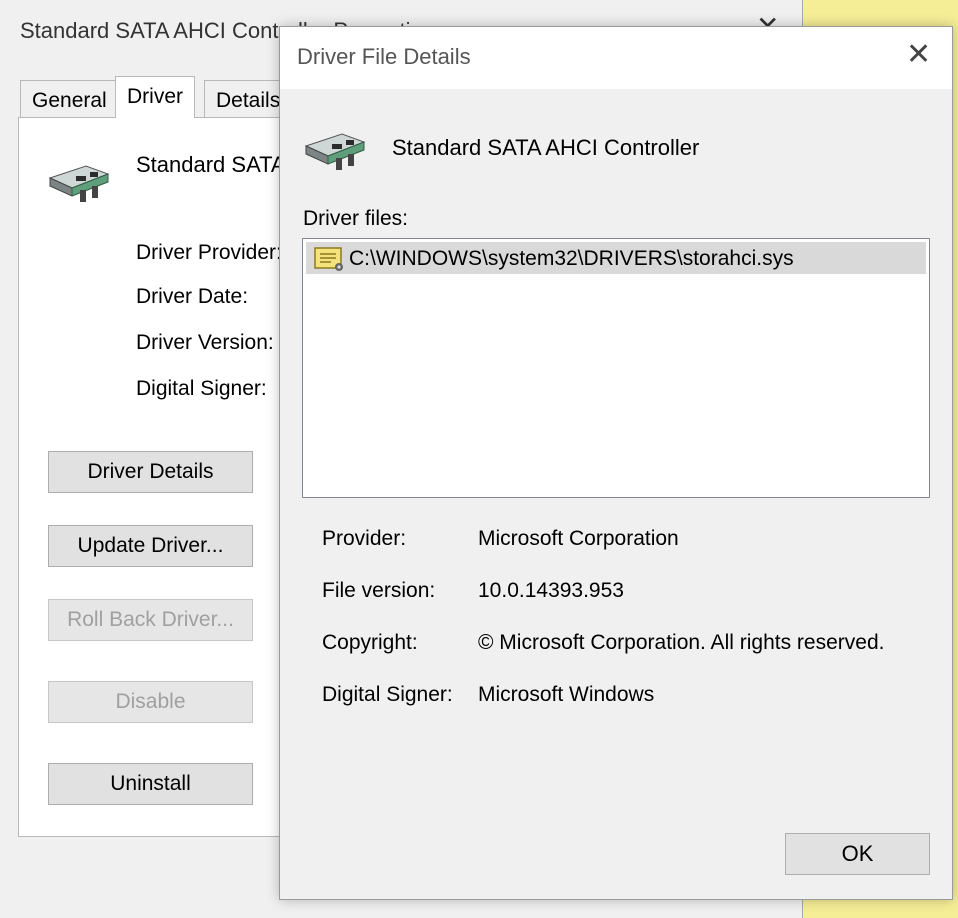 The height and width of the screenshot is (918, 958). What do you see at coordinates (329, 259) in the screenshot?
I see `system-file-icon` at bounding box center [329, 259].